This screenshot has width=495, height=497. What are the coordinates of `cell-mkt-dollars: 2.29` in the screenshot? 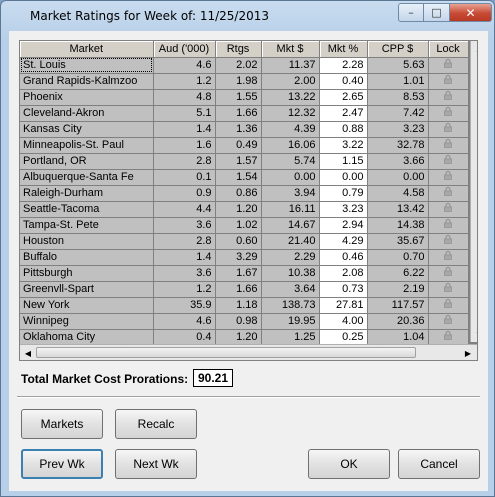 It's located at (290, 257).